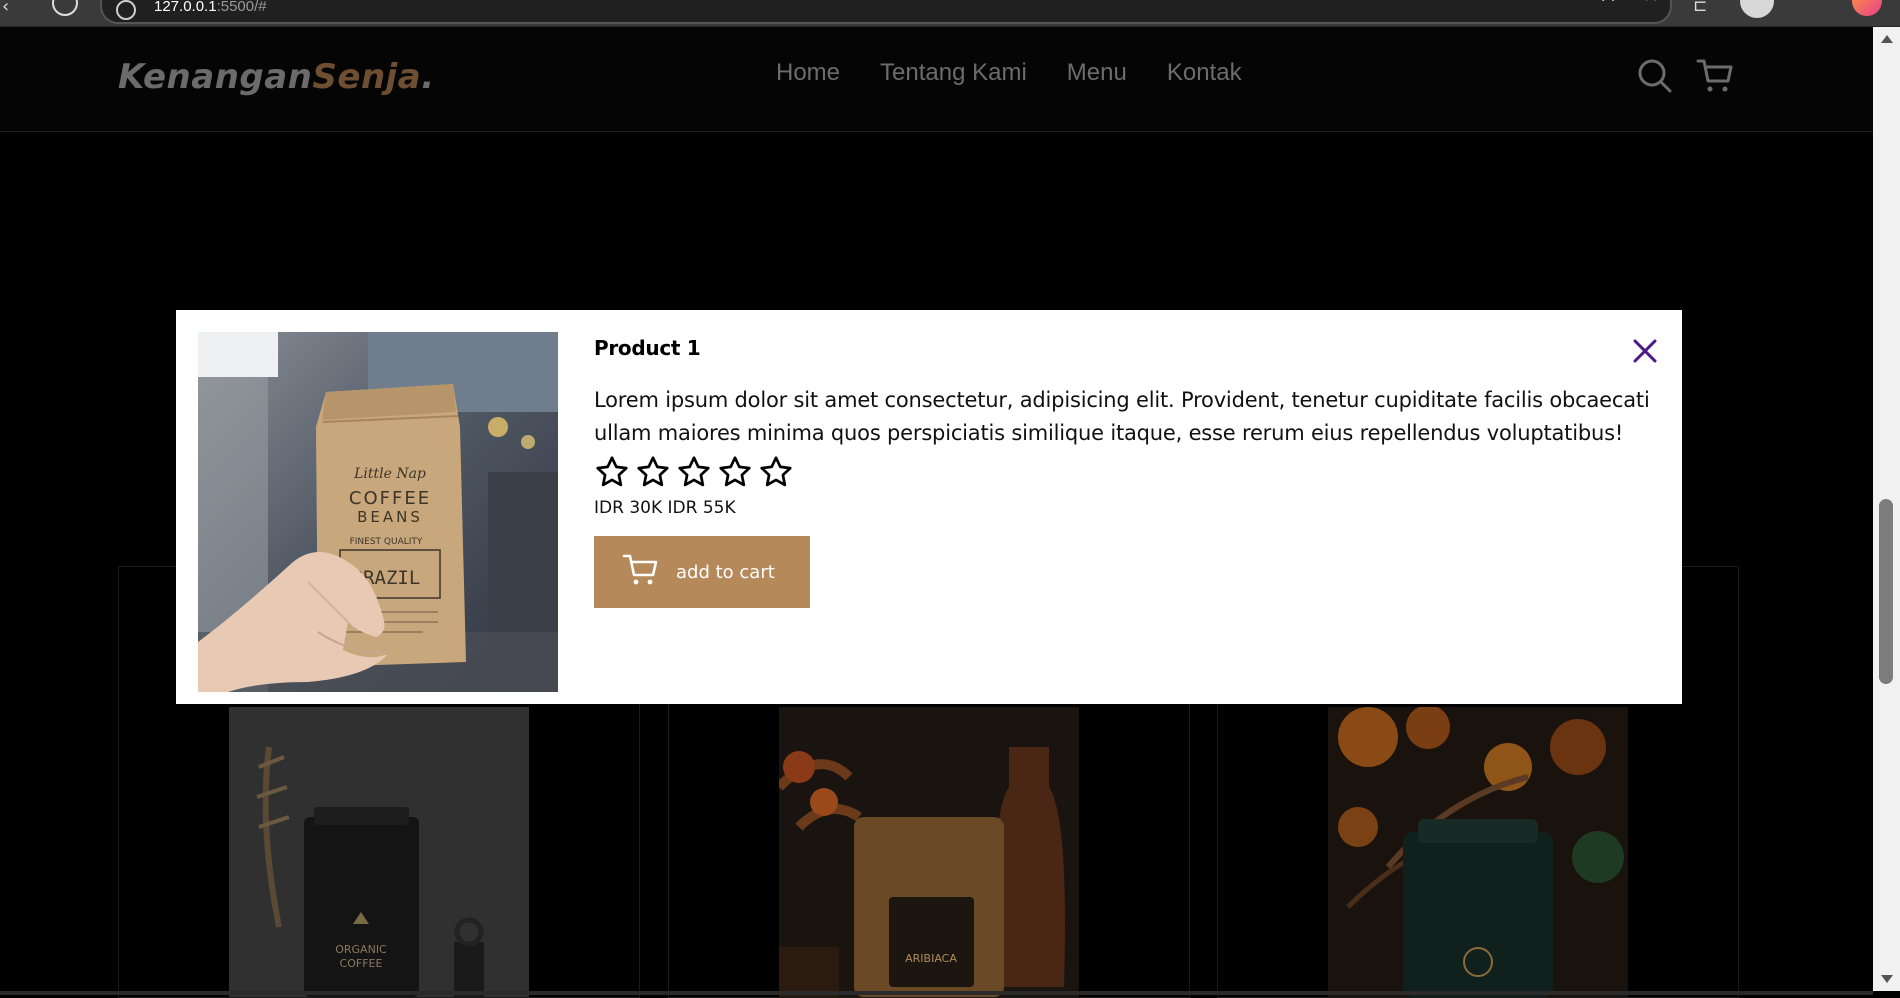 This screenshot has height=998, width=1900. I want to click on collections-icon: ⊏, so click(1700, 8).